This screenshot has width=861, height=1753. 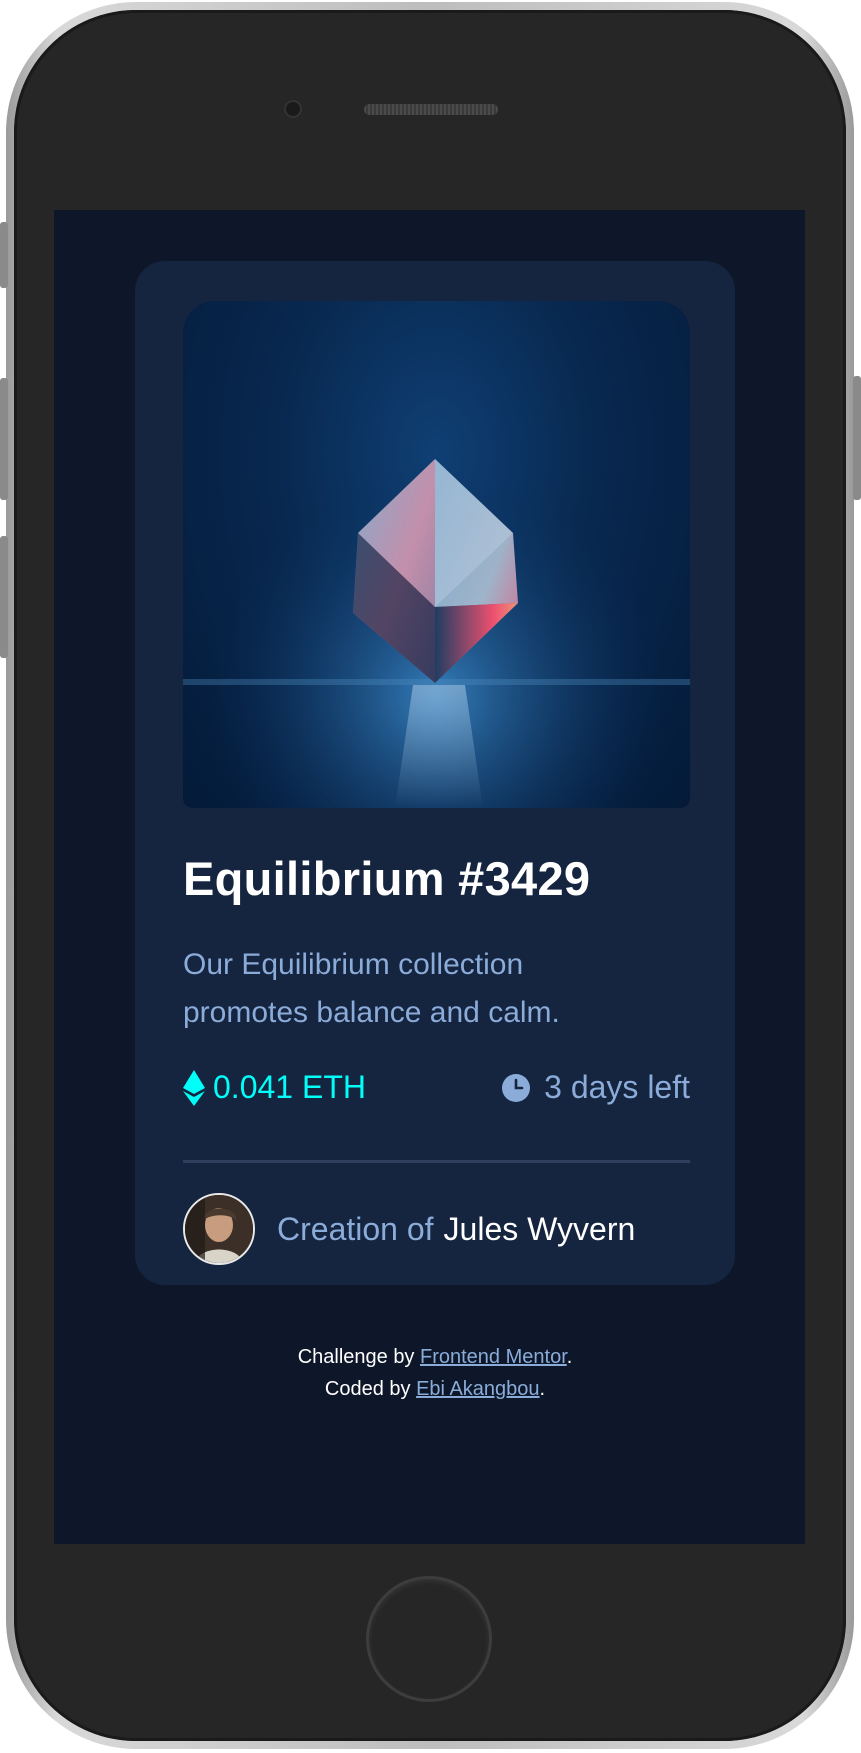 What do you see at coordinates (436, 1161) in the screenshot?
I see `card-divider` at bounding box center [436, 1161].